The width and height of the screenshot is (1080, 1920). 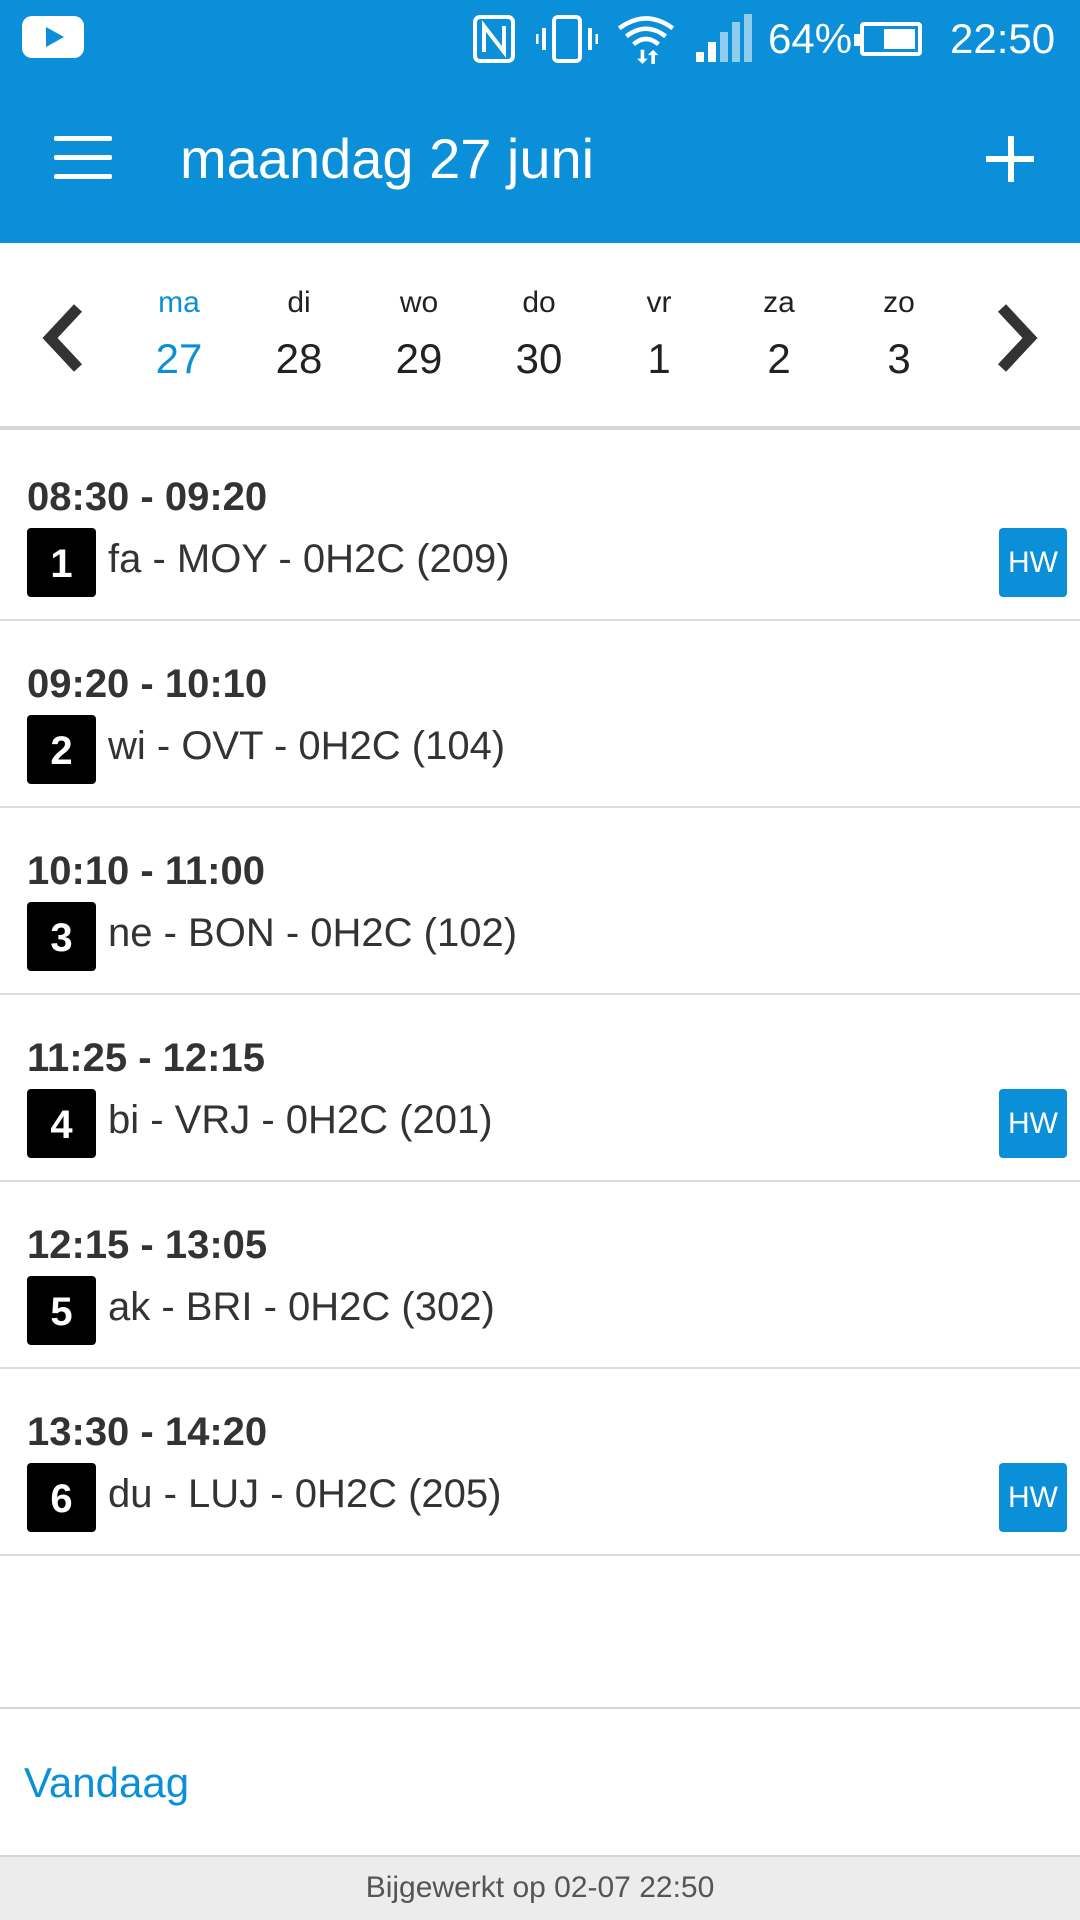 What do you see at coordinates (299, 358) in the screenshot?
I see `day-date: 28` at bounding box center [299, 358].